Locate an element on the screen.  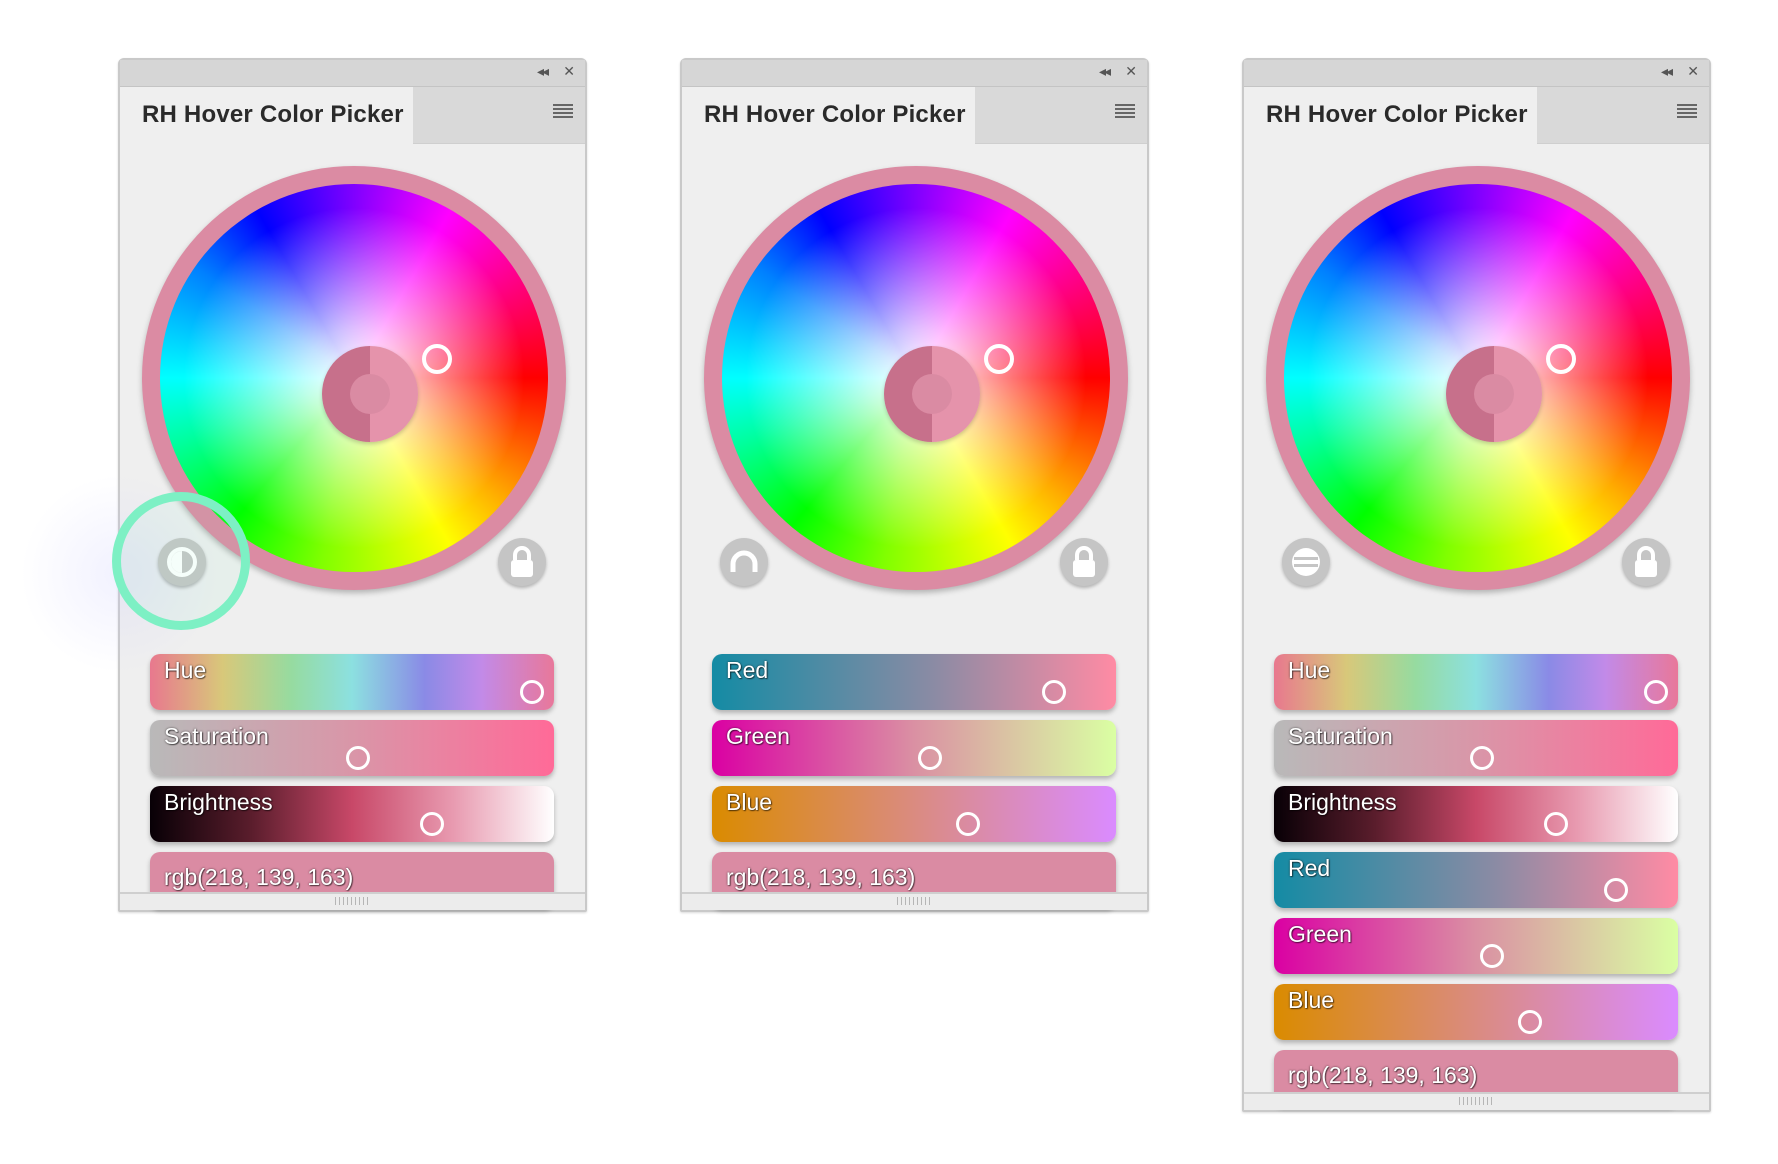
equals-icon is located at coordinates (1306, 562).